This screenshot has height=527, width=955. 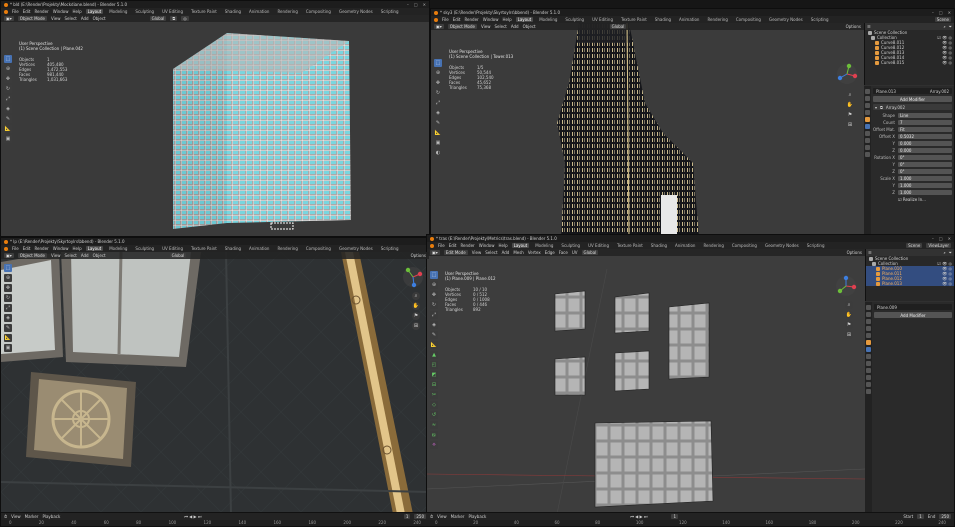 I want to click on menu-window: Window, so click(x=61, y=11).